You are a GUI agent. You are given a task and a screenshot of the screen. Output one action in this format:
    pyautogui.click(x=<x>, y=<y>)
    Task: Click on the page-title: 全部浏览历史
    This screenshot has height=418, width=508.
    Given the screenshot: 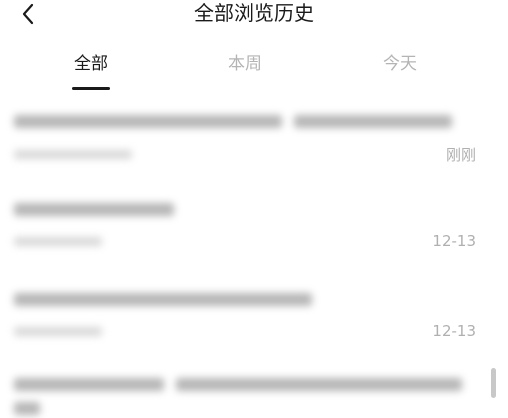 What is the action you would take?
    pyautogui.click(x=254, y=13)
    